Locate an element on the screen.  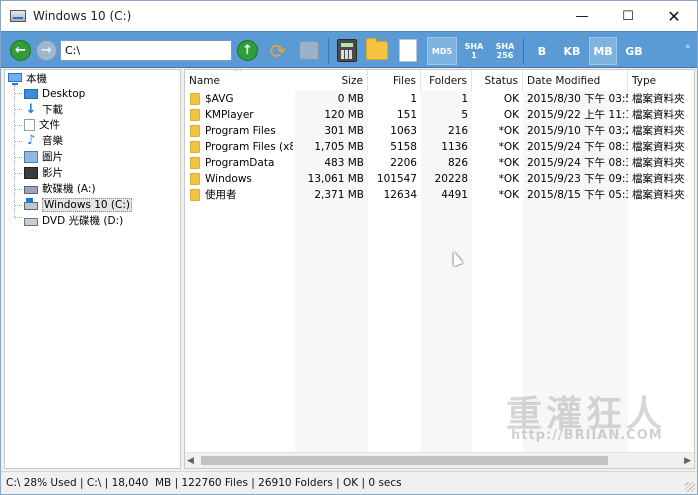
cell-date: 2015/9/24 下午 08:33 is located at coordinates (577, 163).